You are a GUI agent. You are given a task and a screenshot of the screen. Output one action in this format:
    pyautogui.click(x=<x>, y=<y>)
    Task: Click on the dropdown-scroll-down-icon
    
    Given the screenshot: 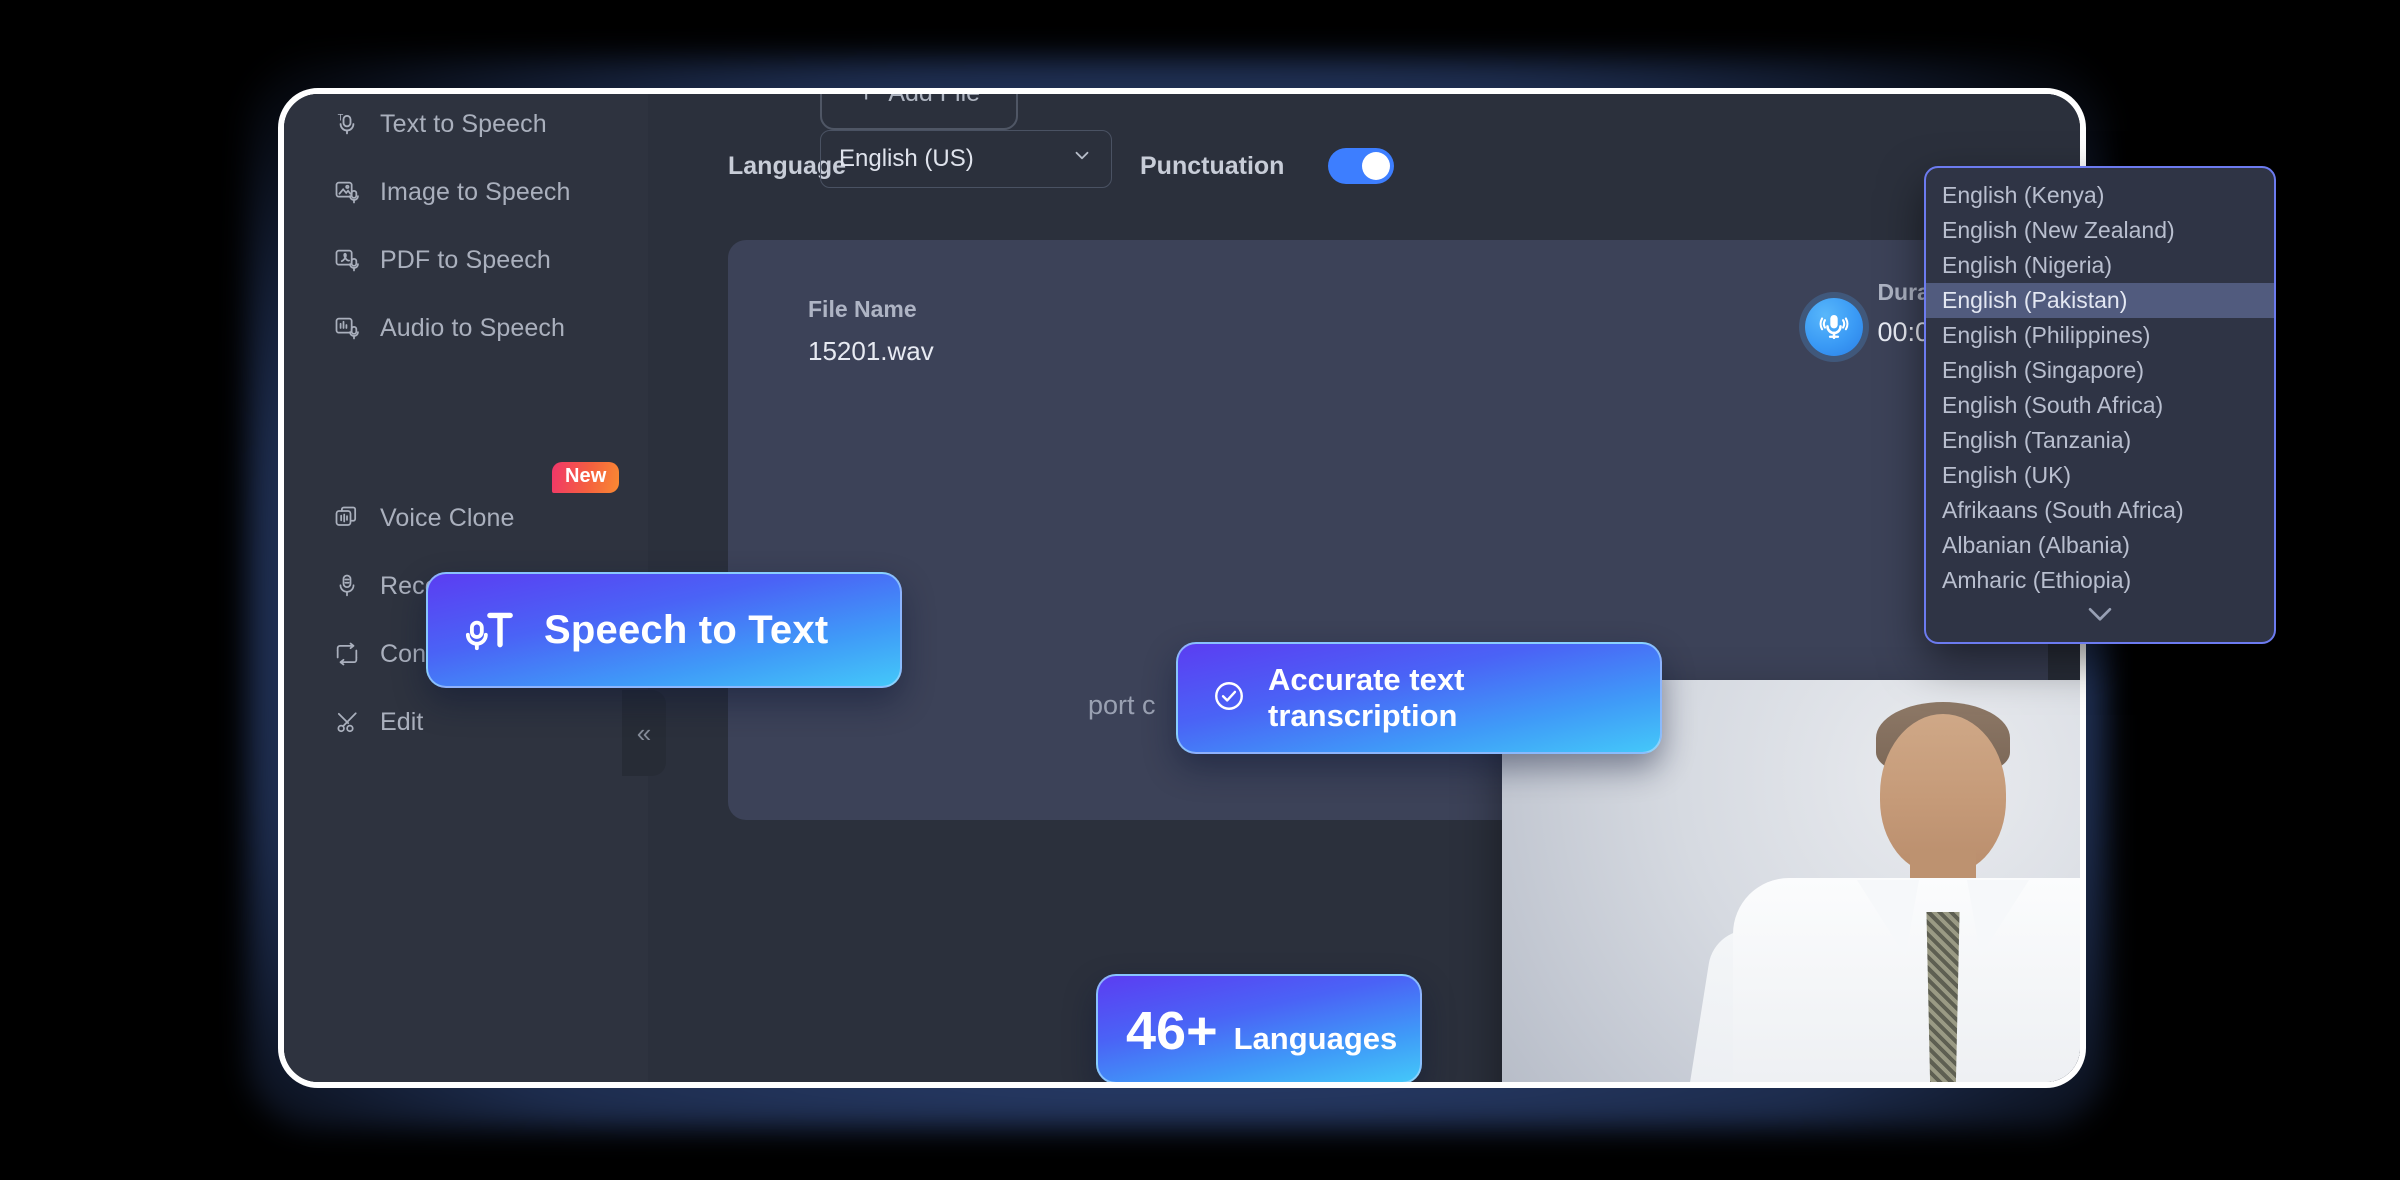 What is the action you would take?
    pyautogui.click(x=2100, y=615)
    